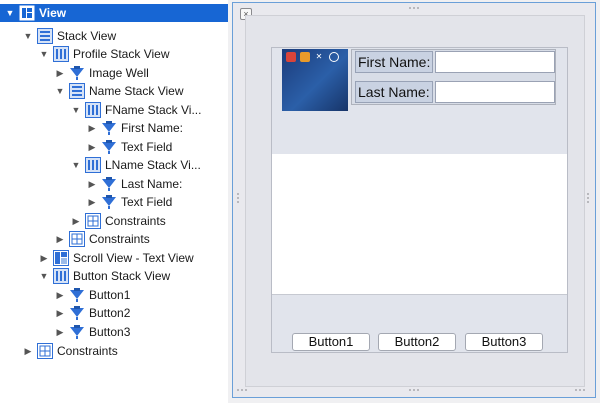 Image resolution: width=600 pixels, height=403 pixels. I want to click on button3: Button3, so click(504, 342).